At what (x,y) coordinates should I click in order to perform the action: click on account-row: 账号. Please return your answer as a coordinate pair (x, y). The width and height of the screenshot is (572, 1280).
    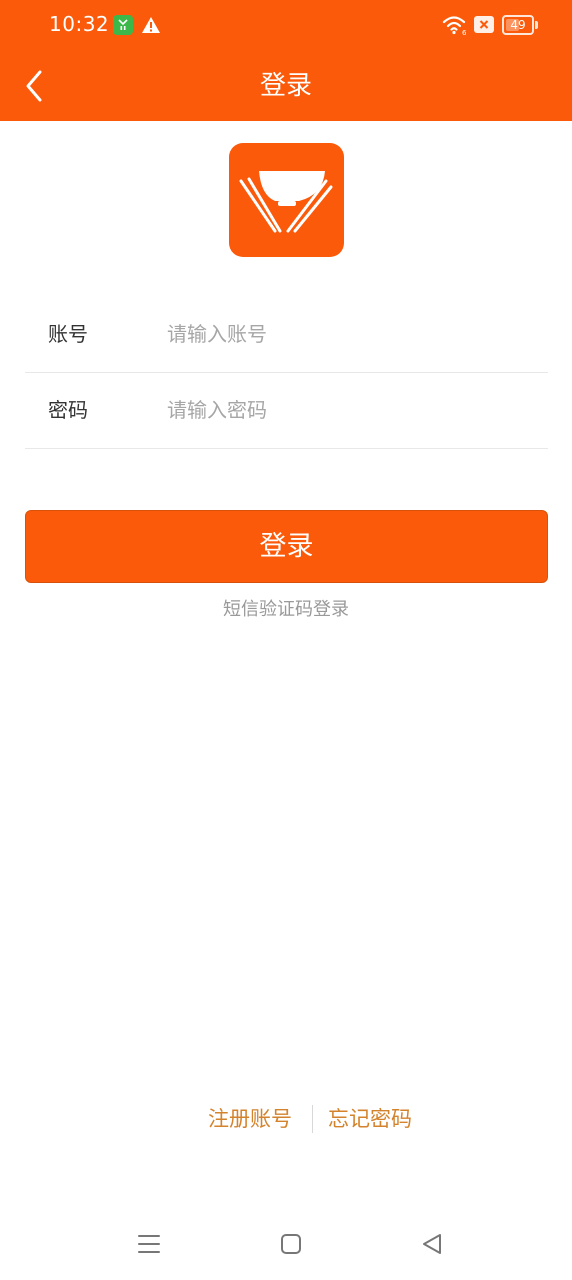
    Looking at the image, I should click on (286, 334).